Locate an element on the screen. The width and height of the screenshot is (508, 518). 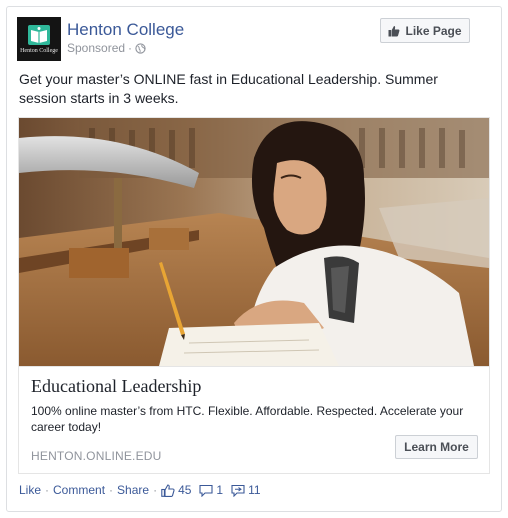
like-page-label: Like Page is located at coordinates (433, 30).